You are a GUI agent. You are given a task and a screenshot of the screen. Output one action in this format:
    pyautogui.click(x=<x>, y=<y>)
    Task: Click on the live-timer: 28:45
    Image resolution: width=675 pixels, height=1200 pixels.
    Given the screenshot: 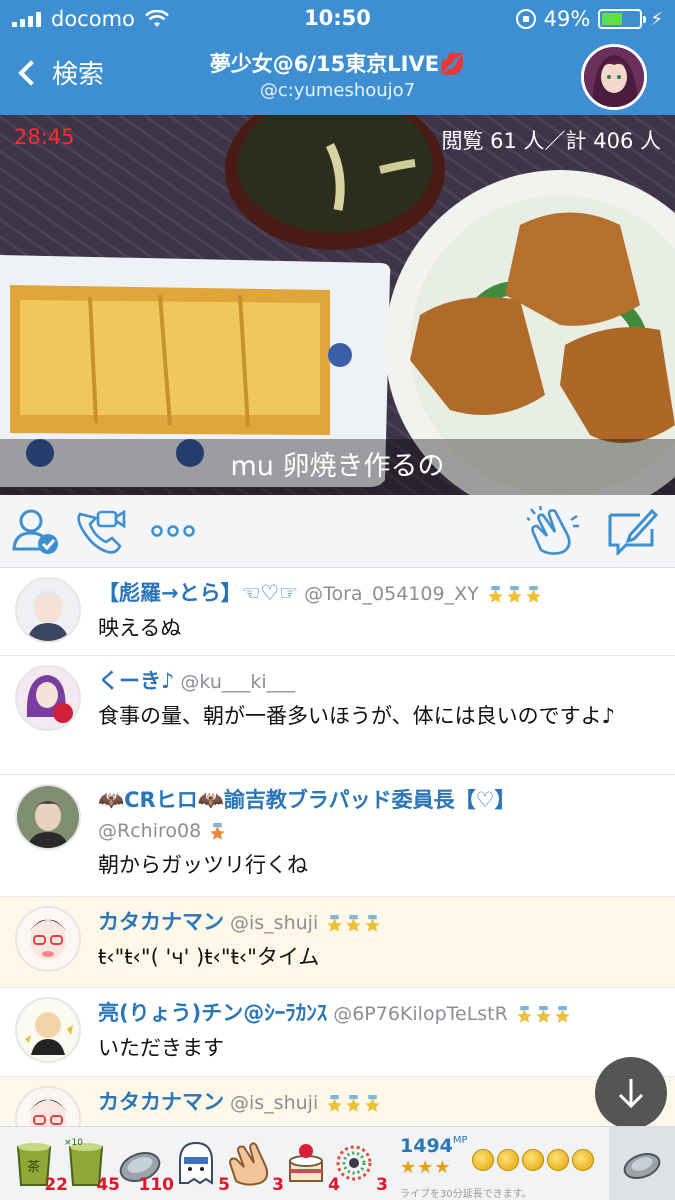 What is the action you would take?
    pyautogui.click(x=44, y=137)
    